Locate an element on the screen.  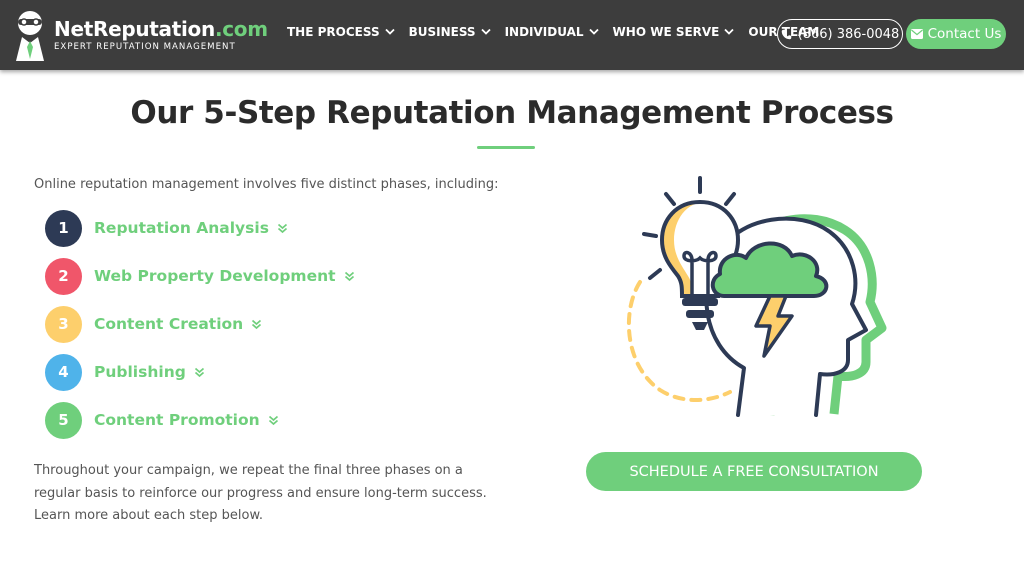
nav-the-process: THE PROCESS is located at coordinates (341, 32).